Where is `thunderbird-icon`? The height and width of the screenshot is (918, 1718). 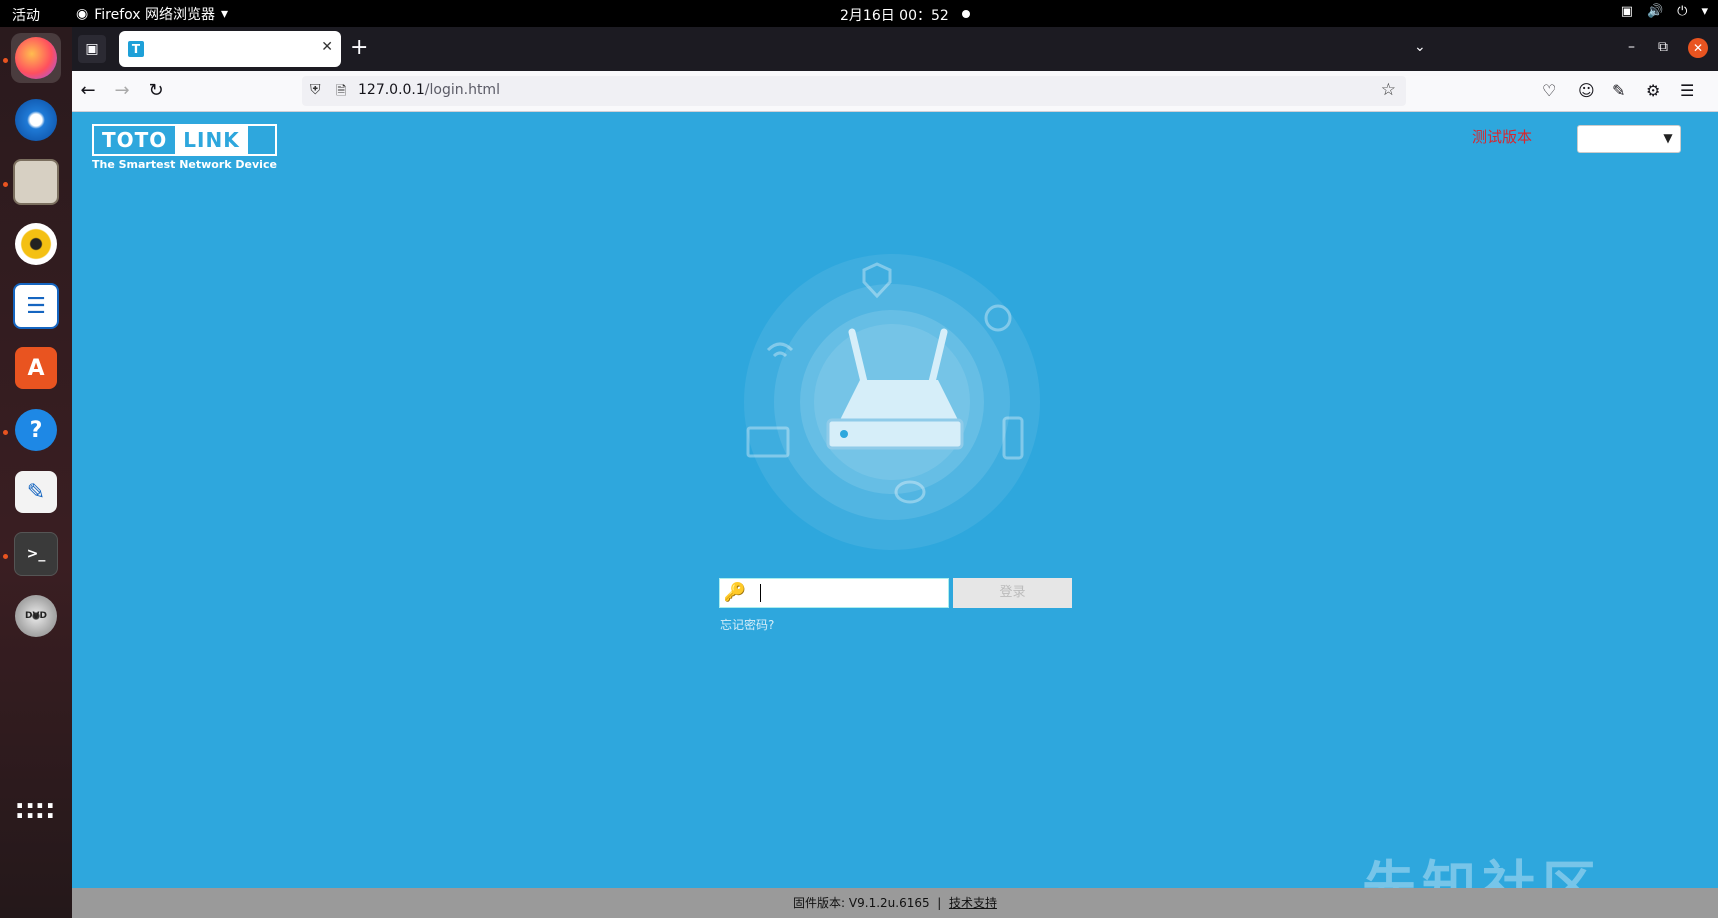 thunderbird-icon is located at coordinates (36, 120).